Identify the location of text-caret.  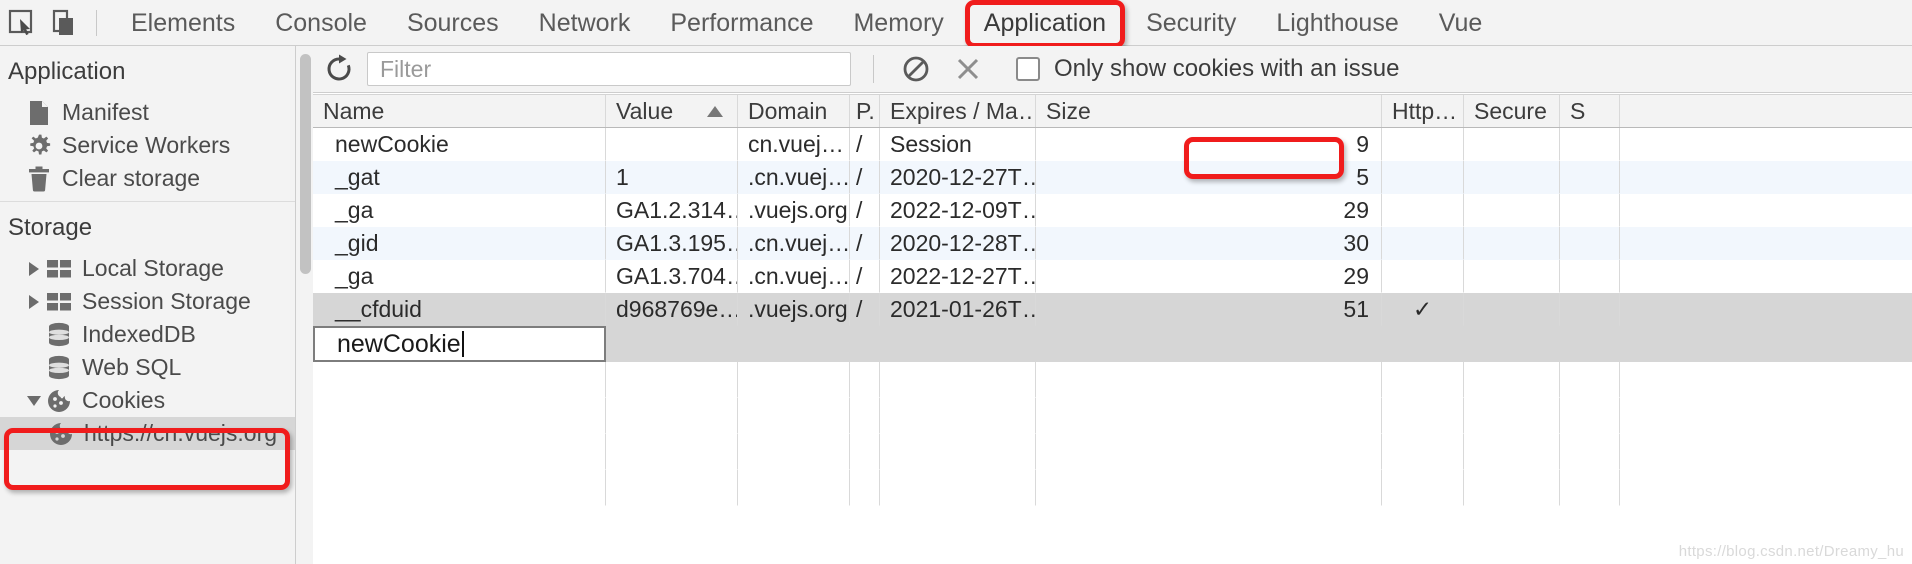
(462, 344).